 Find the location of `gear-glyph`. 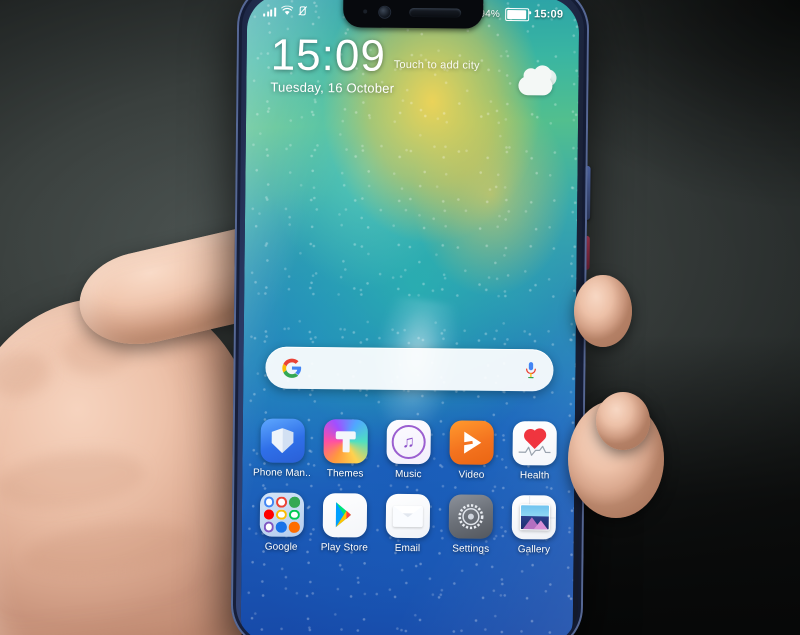

gear-glyph is located at coordinates (471, 517).